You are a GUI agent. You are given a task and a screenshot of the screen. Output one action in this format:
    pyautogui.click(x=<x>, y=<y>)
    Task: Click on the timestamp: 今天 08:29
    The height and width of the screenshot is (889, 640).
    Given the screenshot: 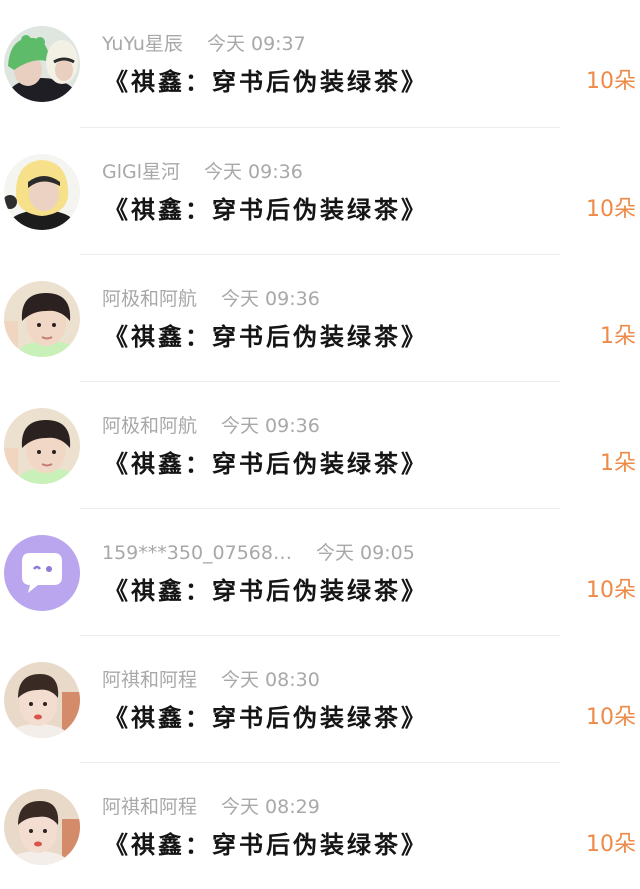 What is the action you would take?
    pyautogui.click(x=270, y=807)
    